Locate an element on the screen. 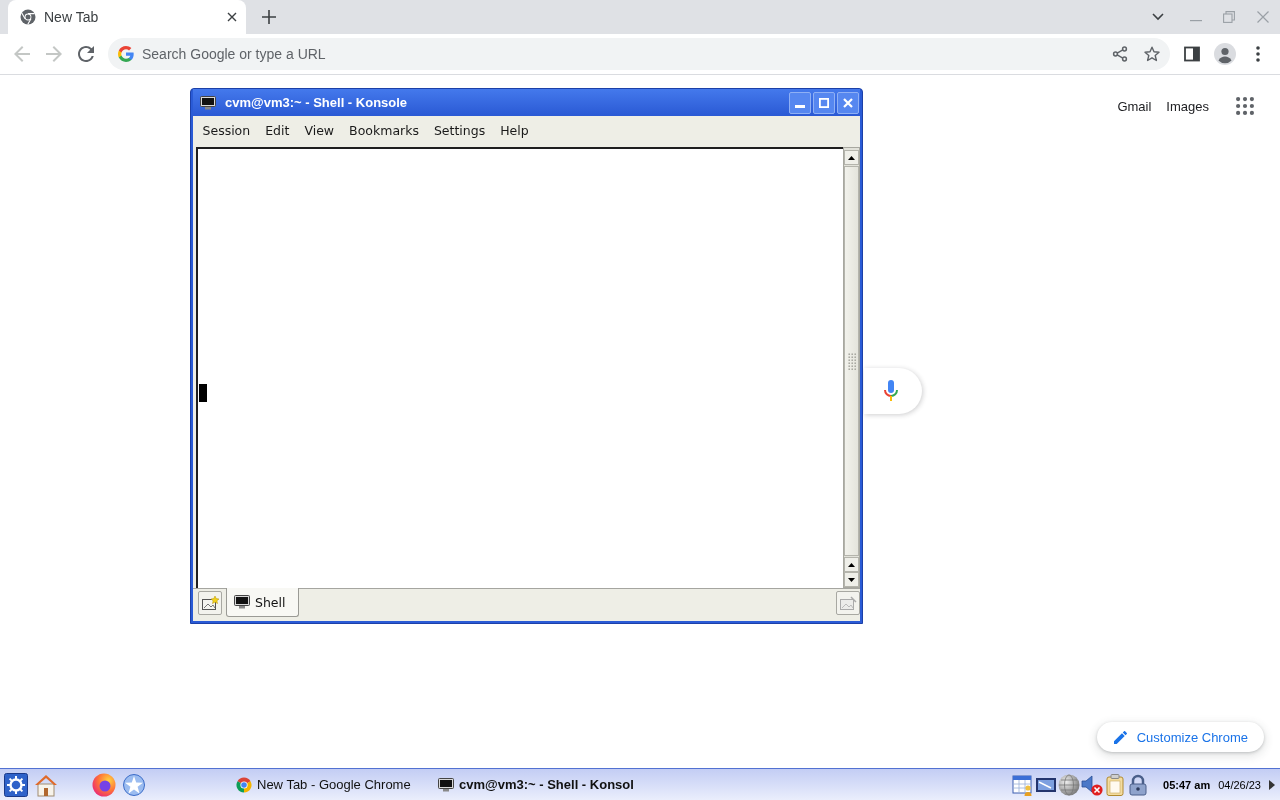 The height and width of the screenshot is (800, 1280). menu-item: Help is located at coordinates (514, 130).